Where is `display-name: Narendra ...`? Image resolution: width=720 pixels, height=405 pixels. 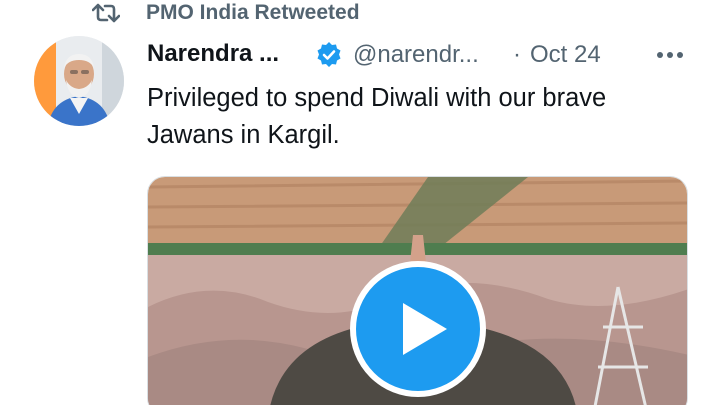
display-name: Narendra ... is located at coordinates (213, 54).